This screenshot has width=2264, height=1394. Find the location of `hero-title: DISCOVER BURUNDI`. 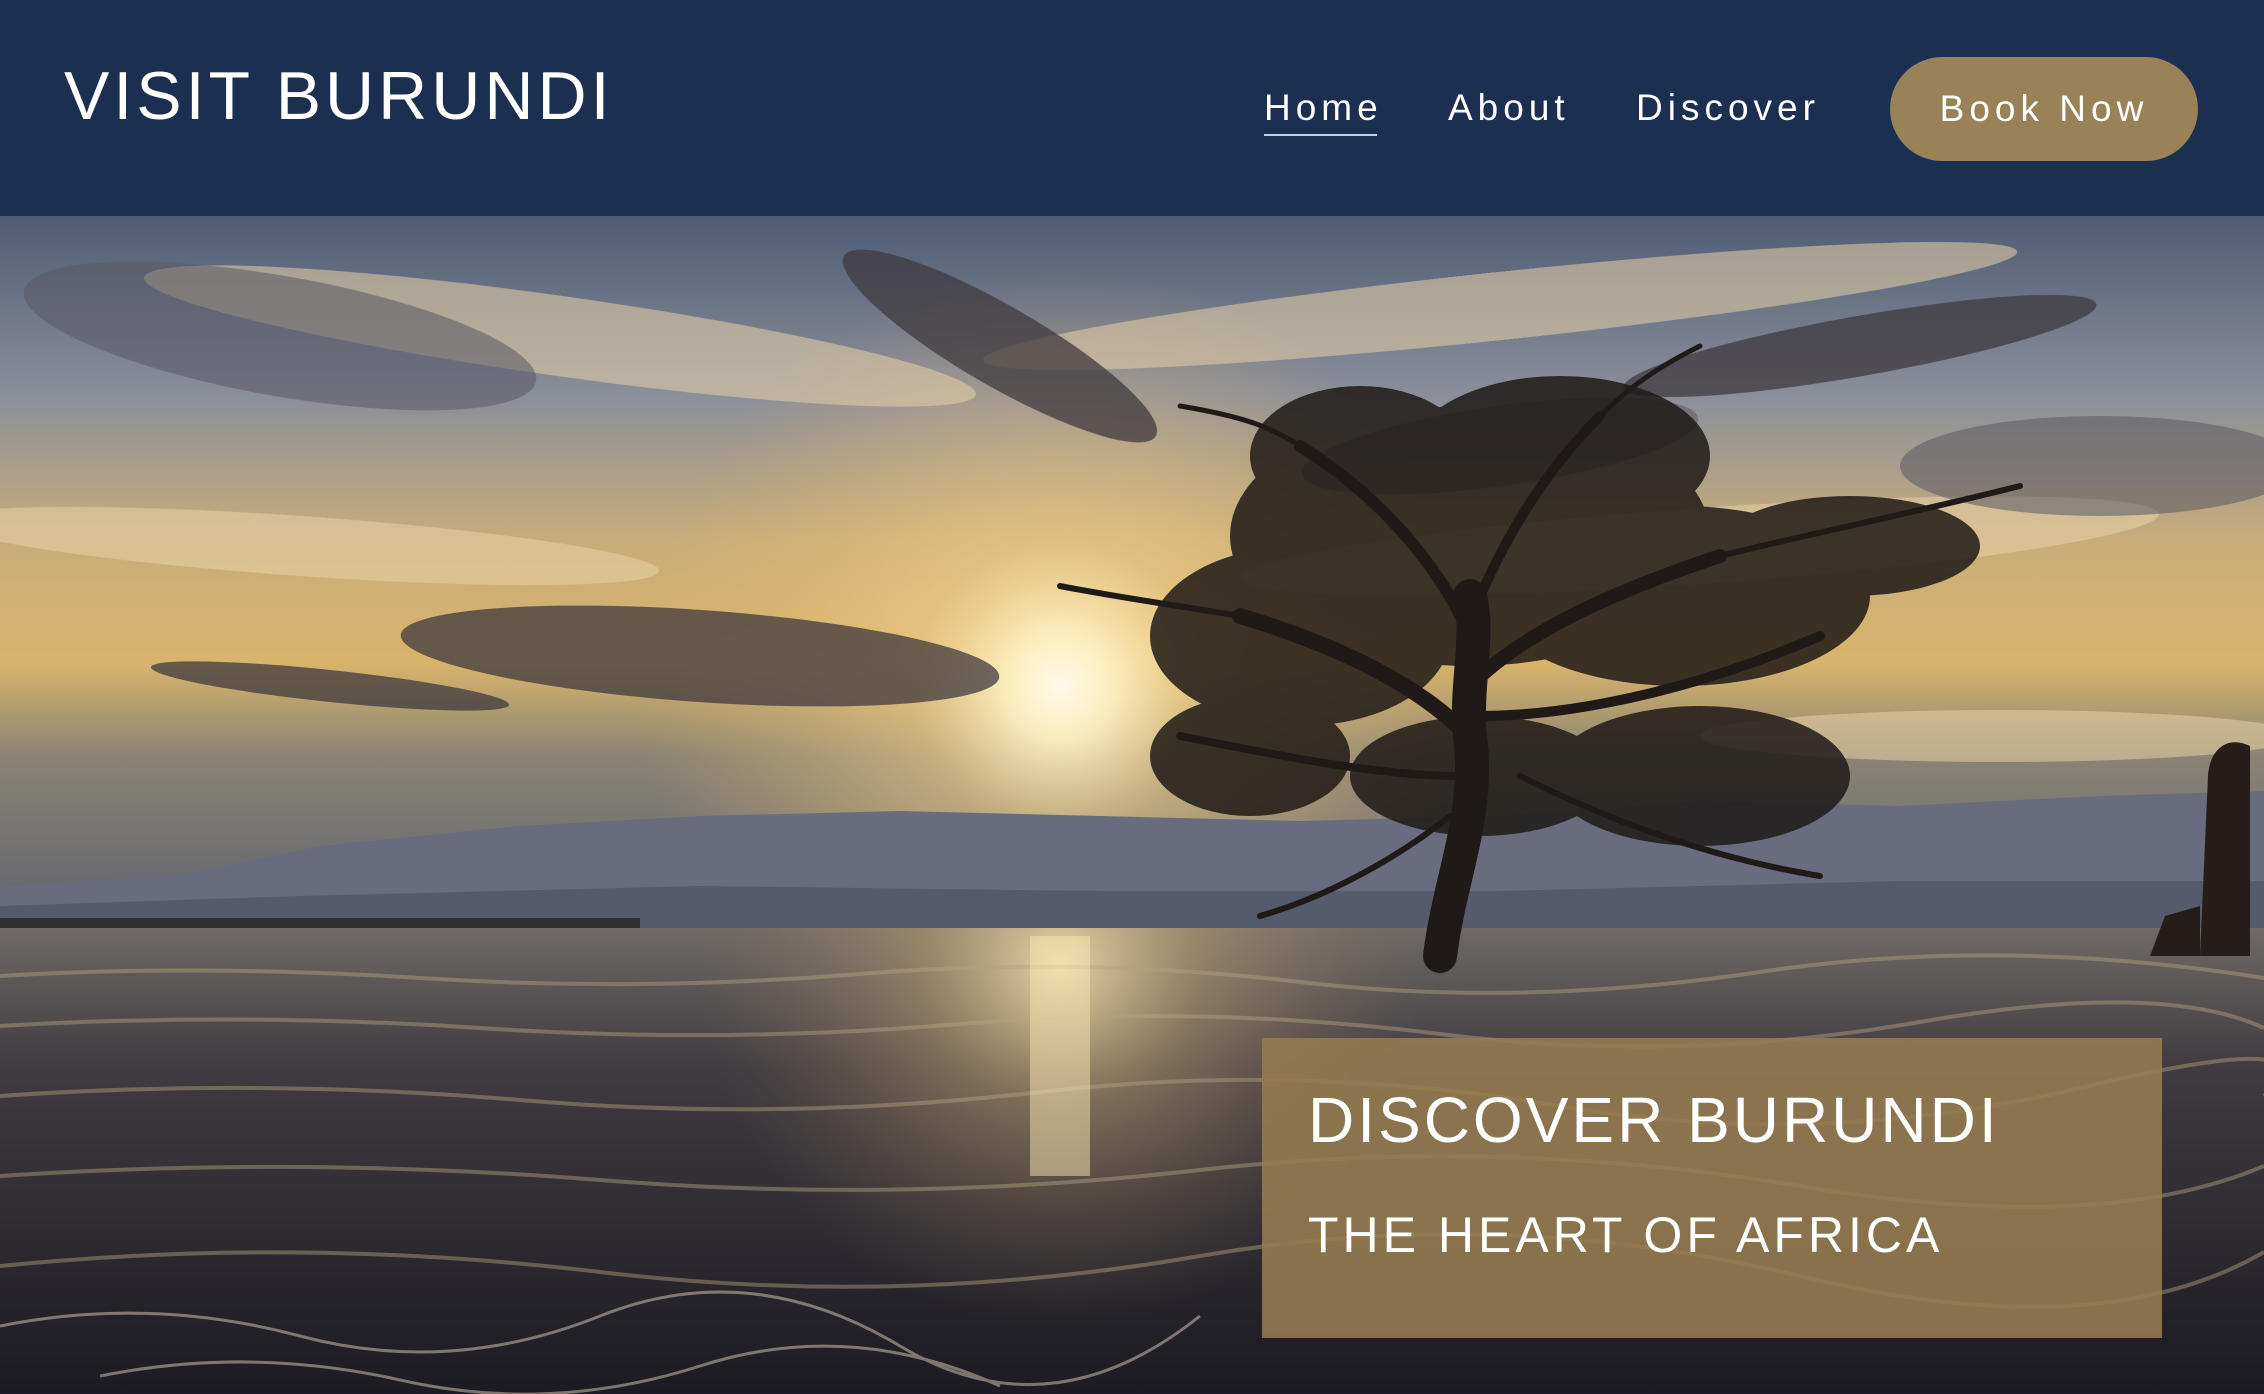

hero-title: DISCOVER BURUNDI is located at coordinates (1654, 1120).